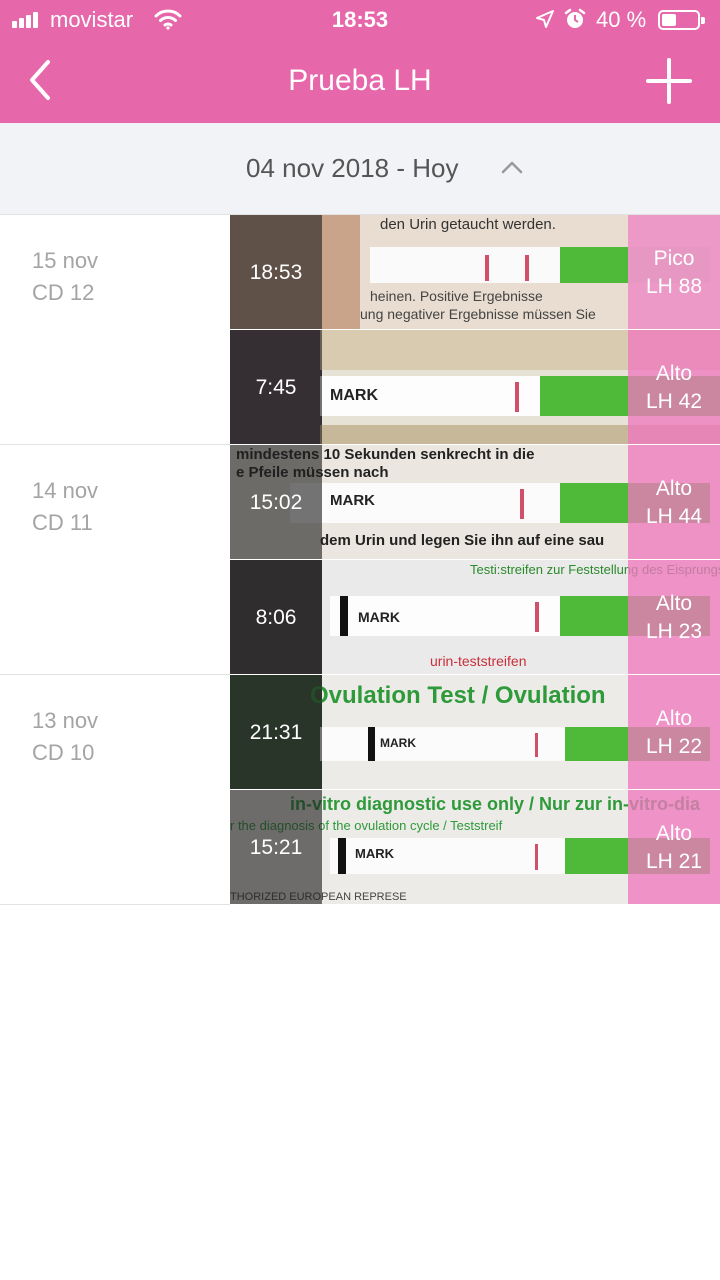 This screenshot has height=1280, width=720. I want to click on lh-result: Pico, so click(674, 258).